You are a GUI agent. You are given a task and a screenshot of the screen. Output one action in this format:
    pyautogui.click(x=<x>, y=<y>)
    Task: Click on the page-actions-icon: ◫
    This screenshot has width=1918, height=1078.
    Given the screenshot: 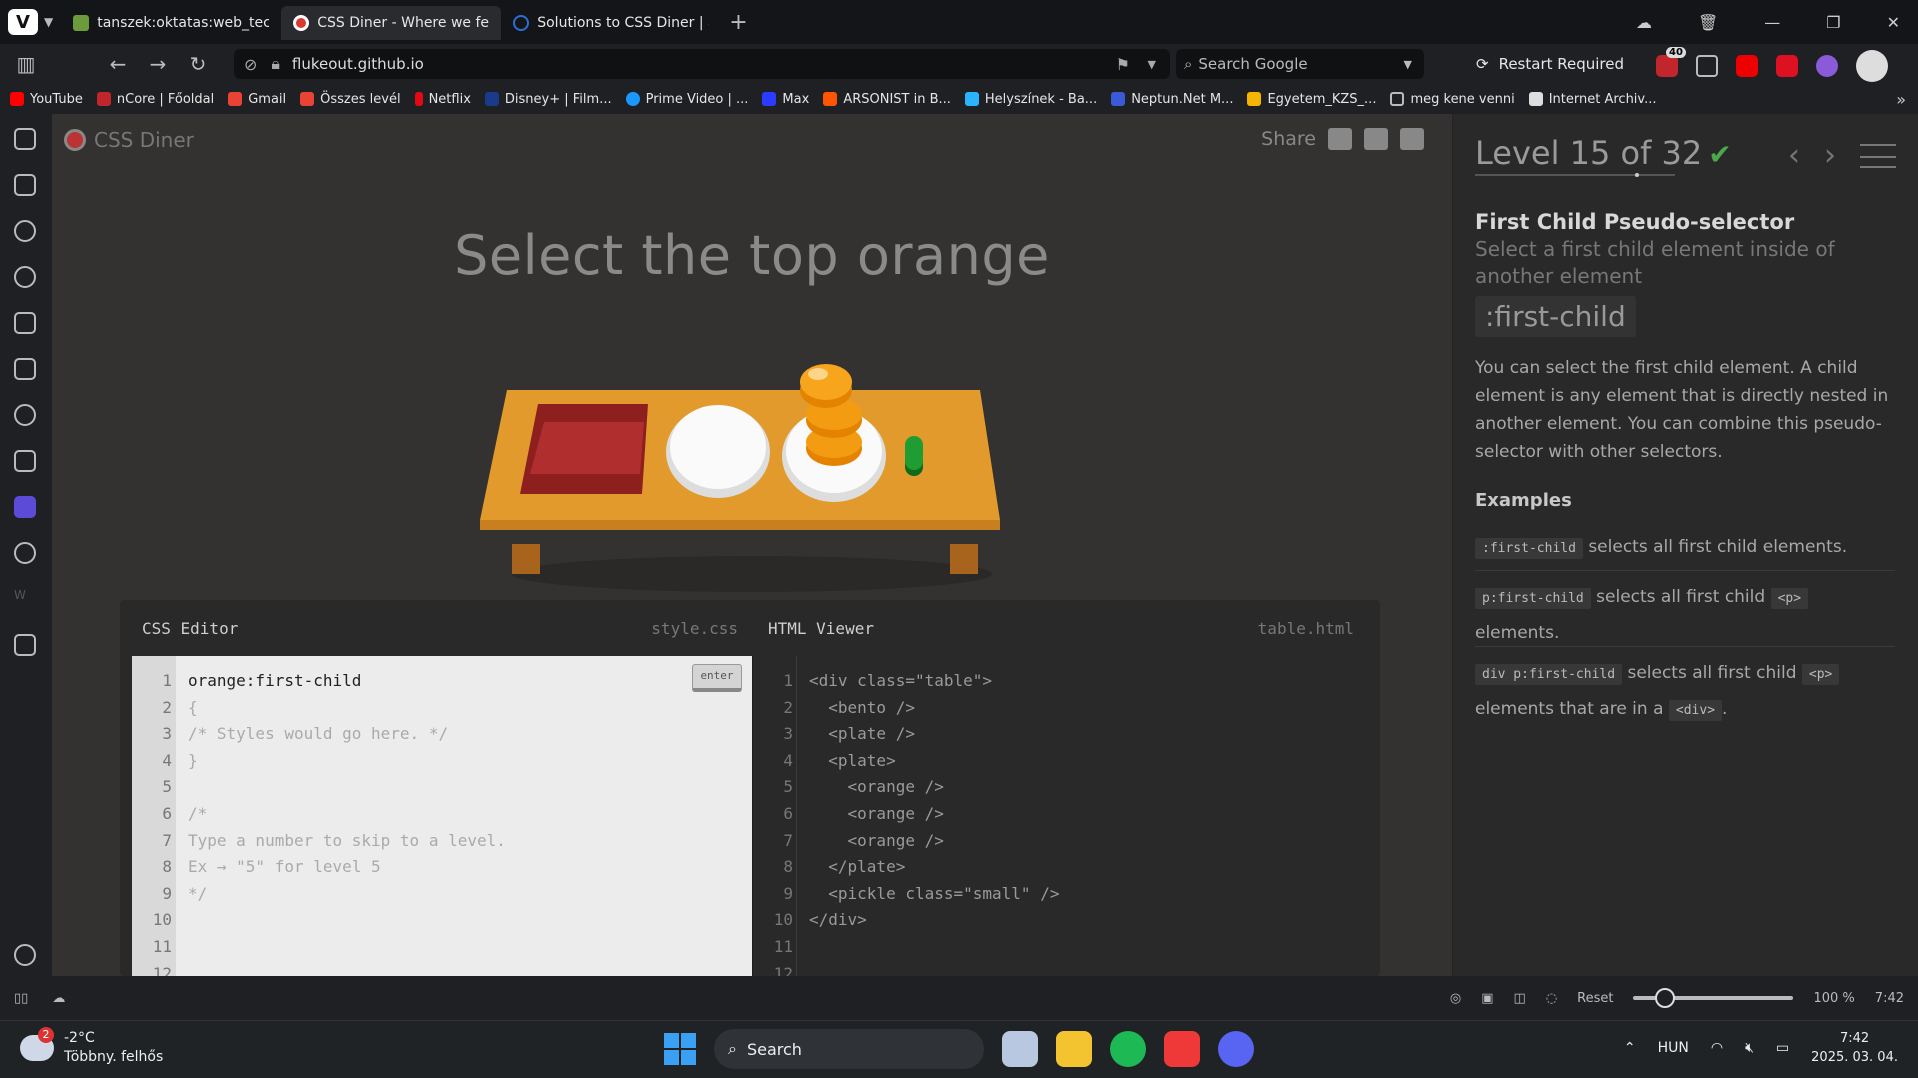 What is the action you would take?
    pyautogui.click(x=1520, y=998)
    